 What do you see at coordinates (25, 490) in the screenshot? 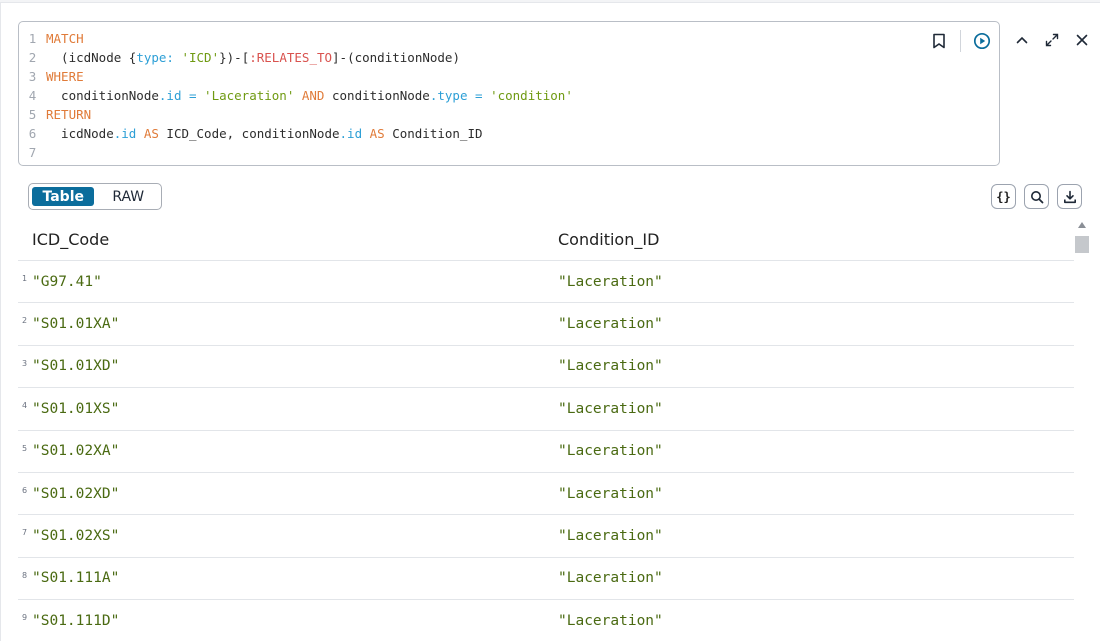
I see `row-number: 6` at bounding box center [25, 490].